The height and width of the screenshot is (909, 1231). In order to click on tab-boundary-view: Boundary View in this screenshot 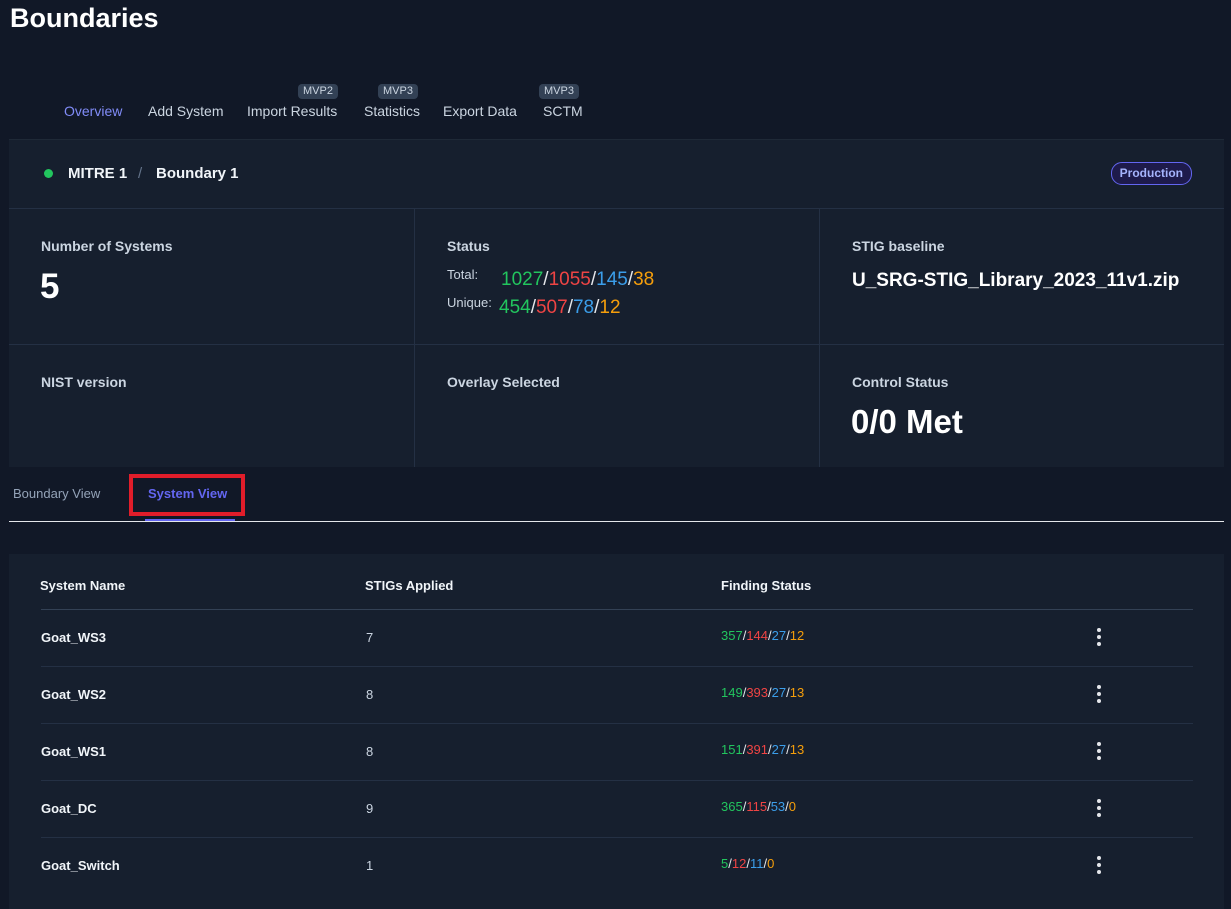, I will do `click(56, 493)`.